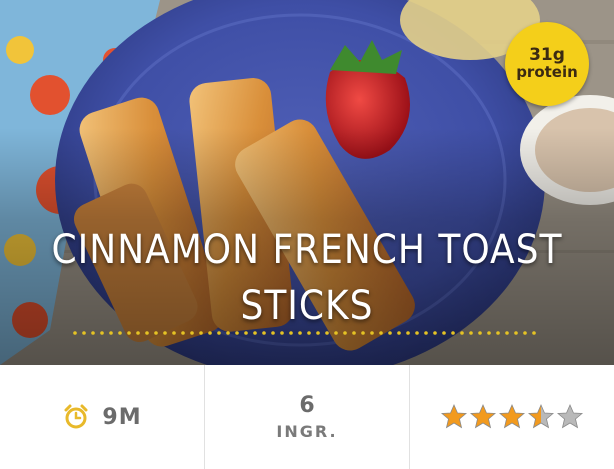 This screenshot has width=614, height=469. I want to click on dotted-underline, so click(304, 333).